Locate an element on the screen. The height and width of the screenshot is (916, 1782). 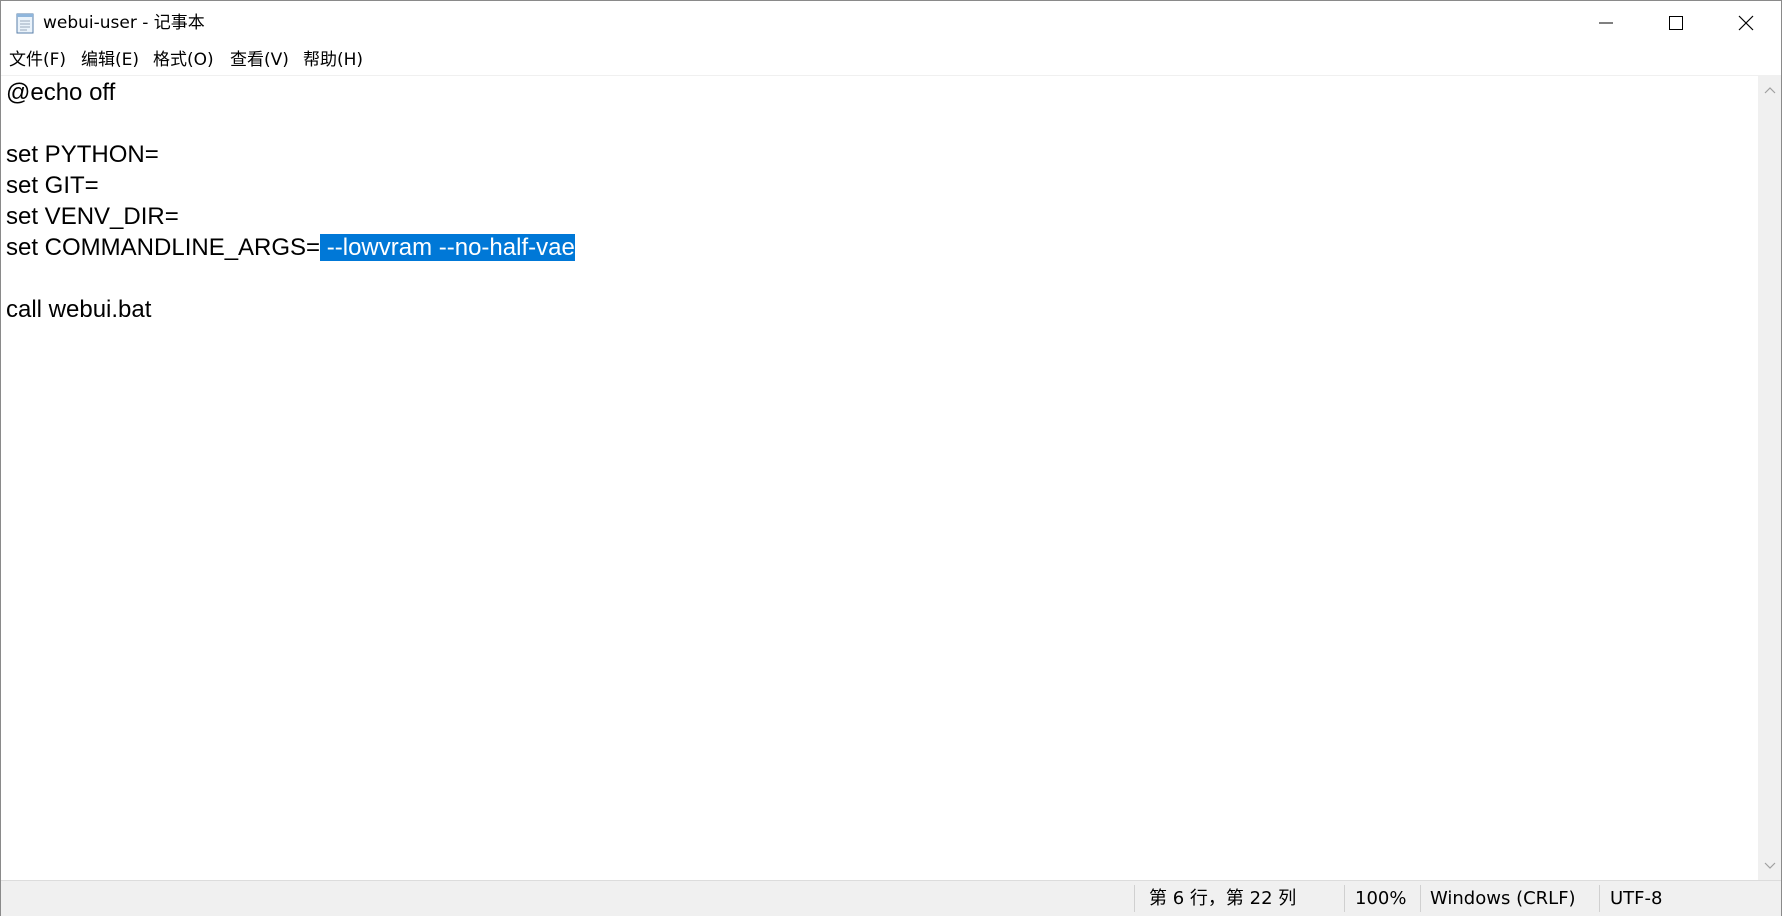
close-icon is located at coordinates (1746, 23).